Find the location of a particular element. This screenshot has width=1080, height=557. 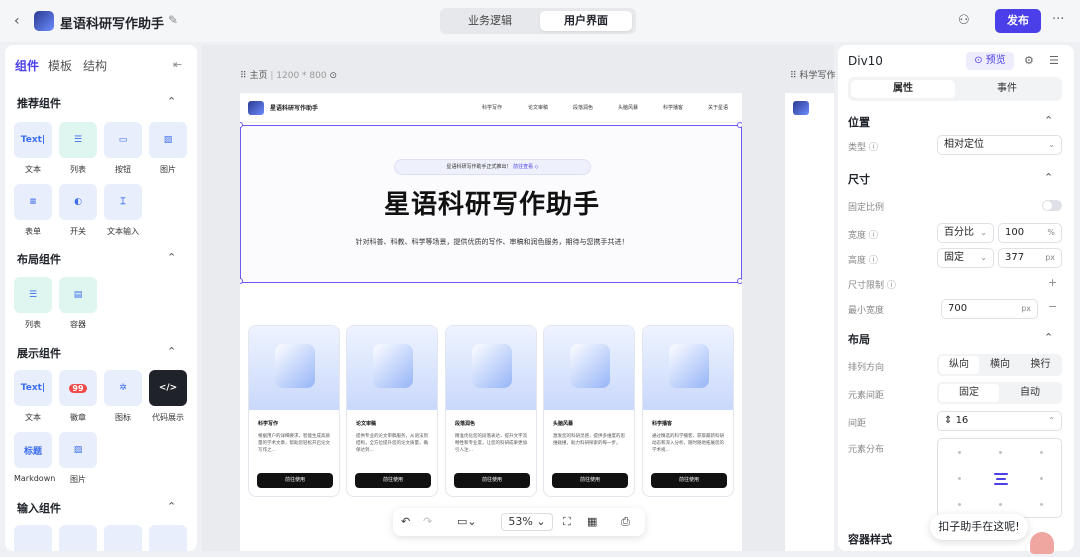

gap-fixed: 固定 is located at coordinates (969, 393).